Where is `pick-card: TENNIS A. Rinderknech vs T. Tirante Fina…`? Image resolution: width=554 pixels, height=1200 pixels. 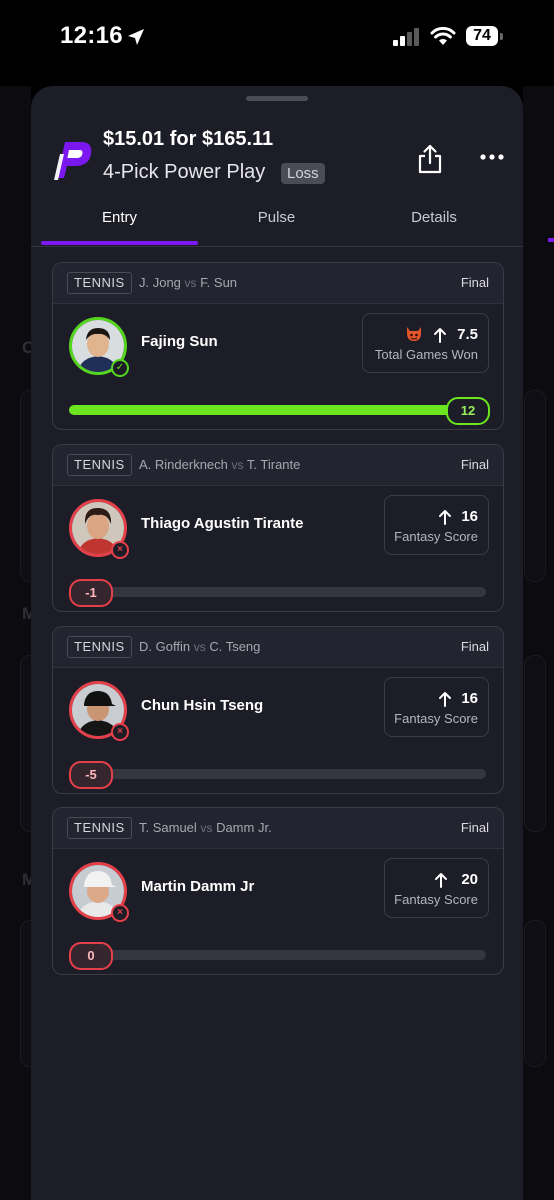
pick-card: TENNIS A. Rinderknech vs T. Tirante Fina… is located at coordinates (278, 528).